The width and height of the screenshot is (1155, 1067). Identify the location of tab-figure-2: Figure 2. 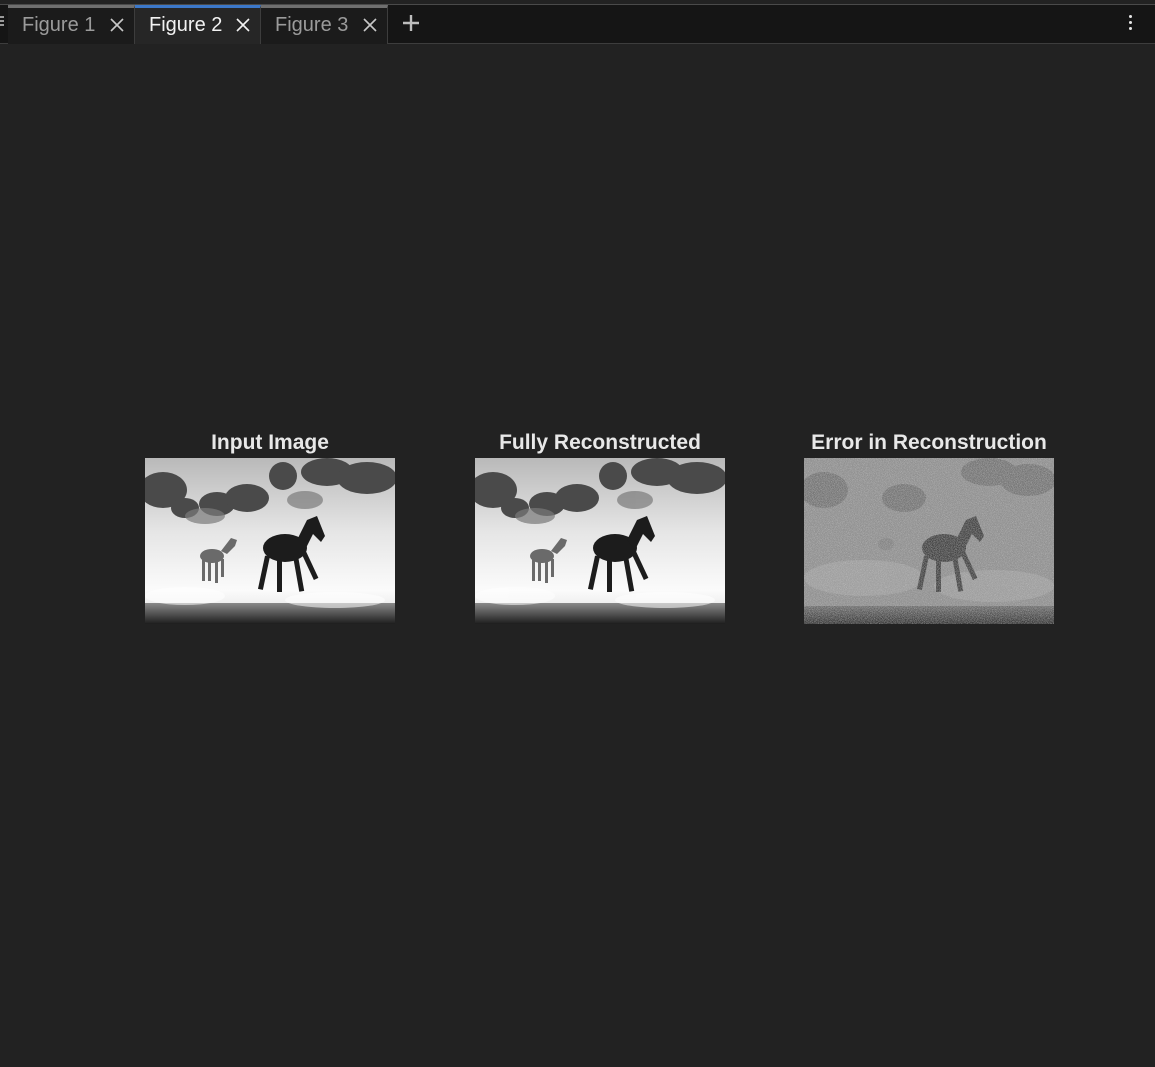
(198, 24).